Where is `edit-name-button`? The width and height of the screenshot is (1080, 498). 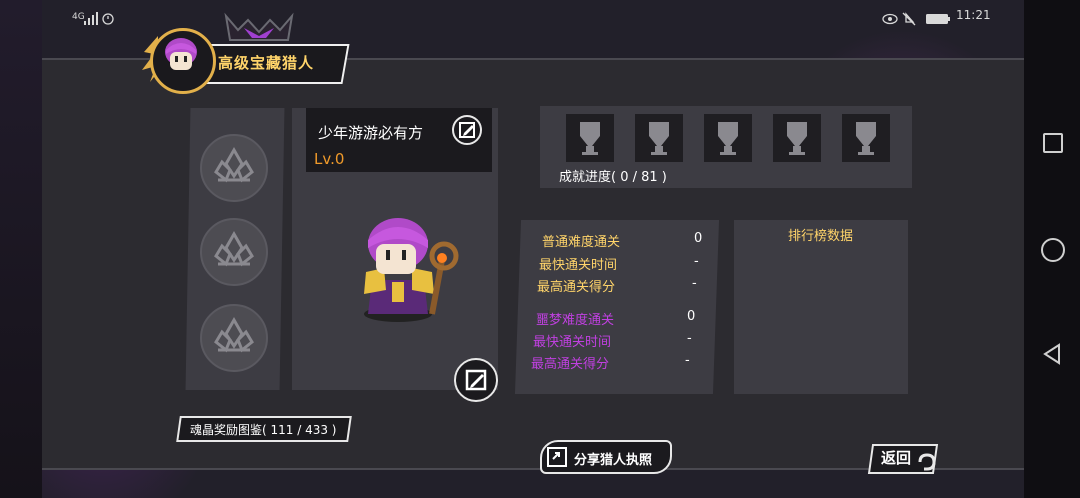
edit-name-button is located at coordinates (467, 130).